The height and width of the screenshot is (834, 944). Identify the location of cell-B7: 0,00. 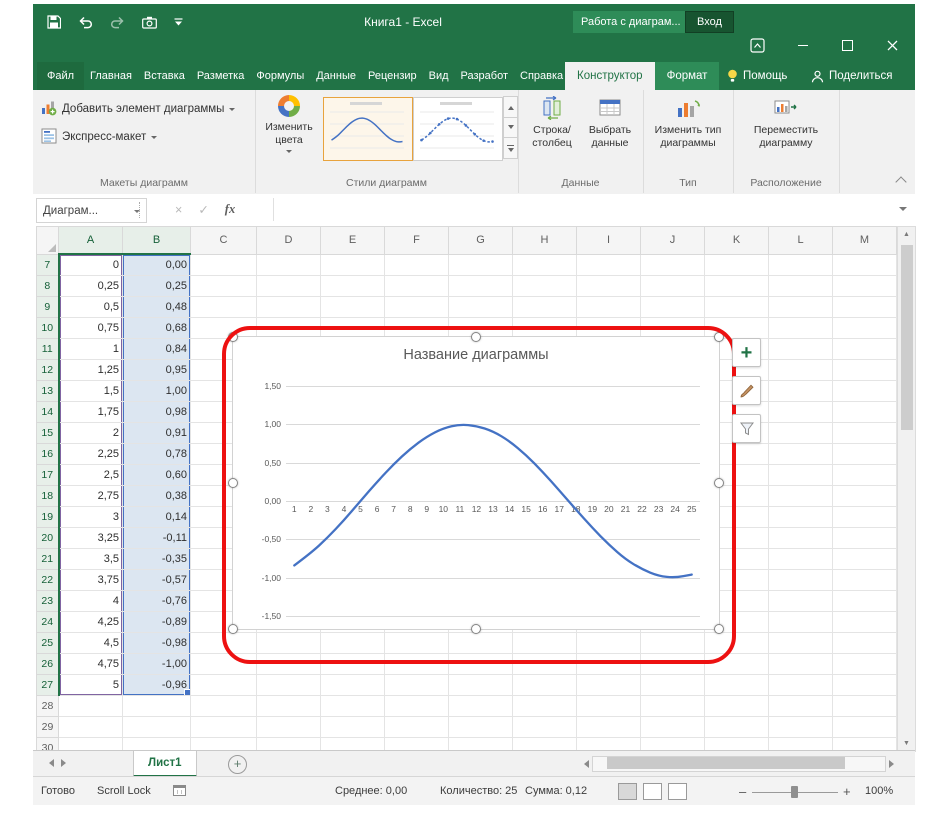
(156, 265).